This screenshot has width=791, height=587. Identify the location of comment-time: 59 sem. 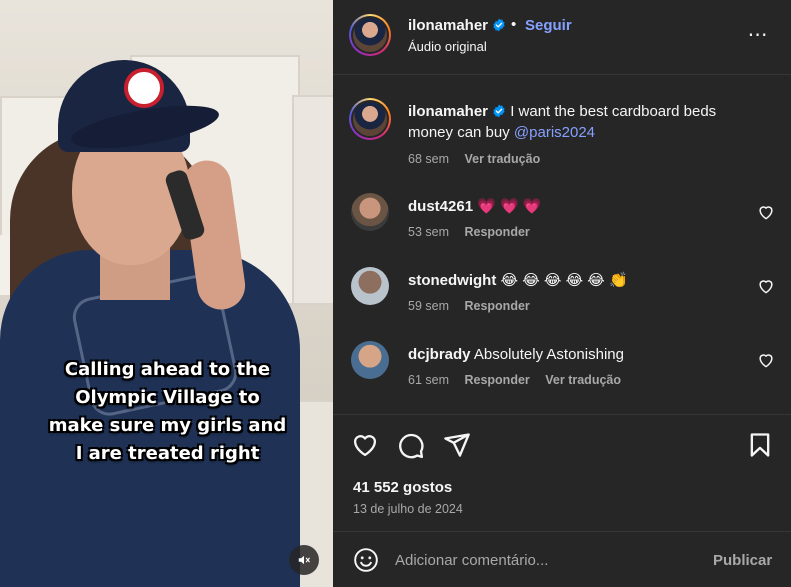
(428, 306).